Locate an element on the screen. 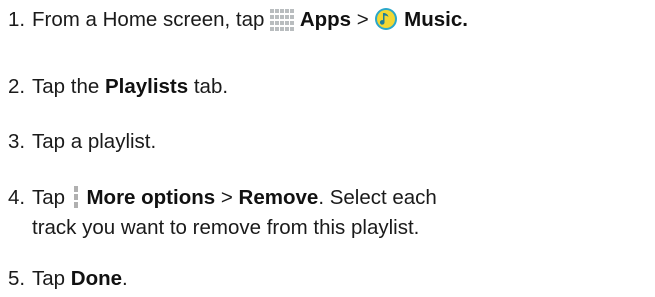  step-number: 1. is located at coordinates (17, 19).